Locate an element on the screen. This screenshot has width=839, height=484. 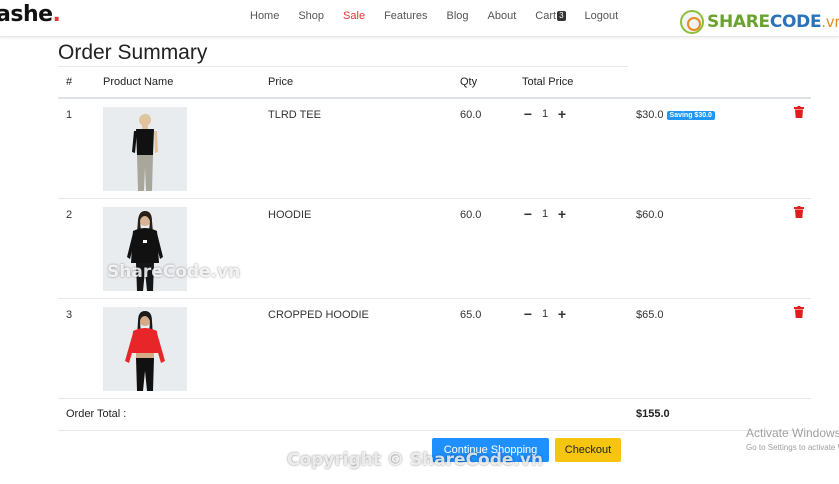
nav-cart: Cart 3 is located at coordinates (550, 16).